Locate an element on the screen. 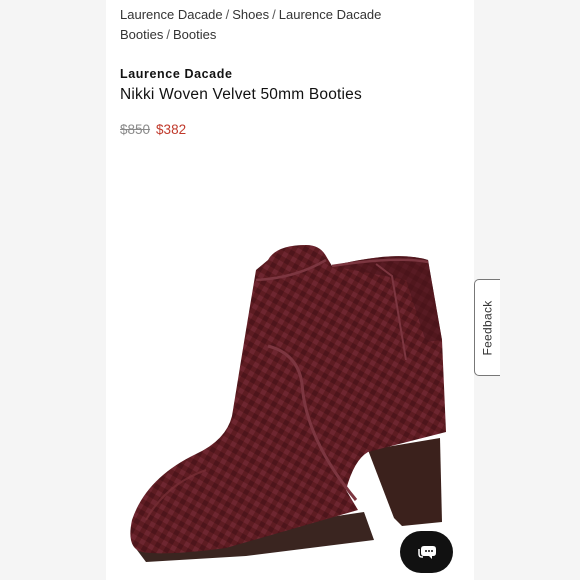  breadcrumb-link-booties: Booties is located at coordinates (194, 34).